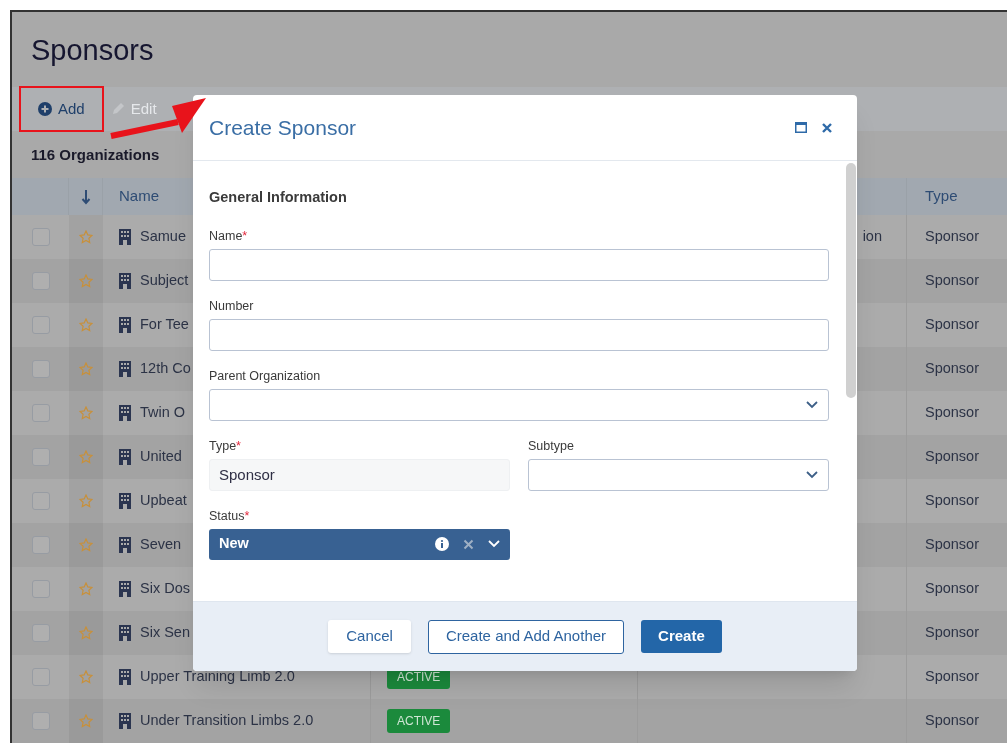  Describe the element at coordinates (163, 237) in the screenshot. I see `organization-name: Samue` at that location.